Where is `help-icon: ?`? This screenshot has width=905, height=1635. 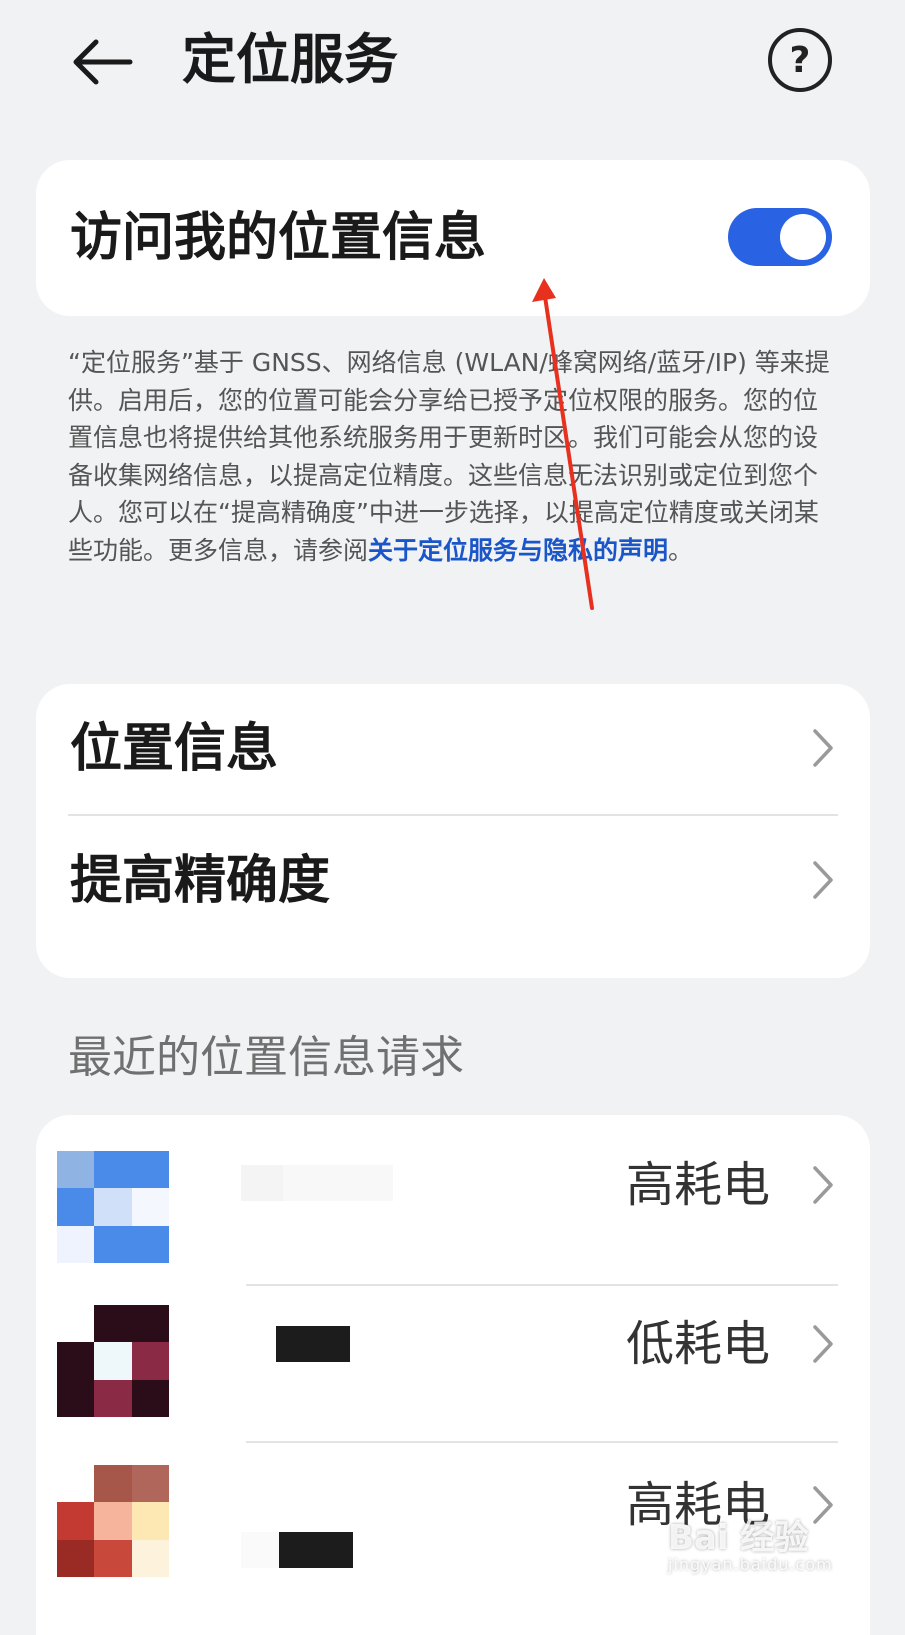
help-icon: ? is located at coordinates (800, 60).